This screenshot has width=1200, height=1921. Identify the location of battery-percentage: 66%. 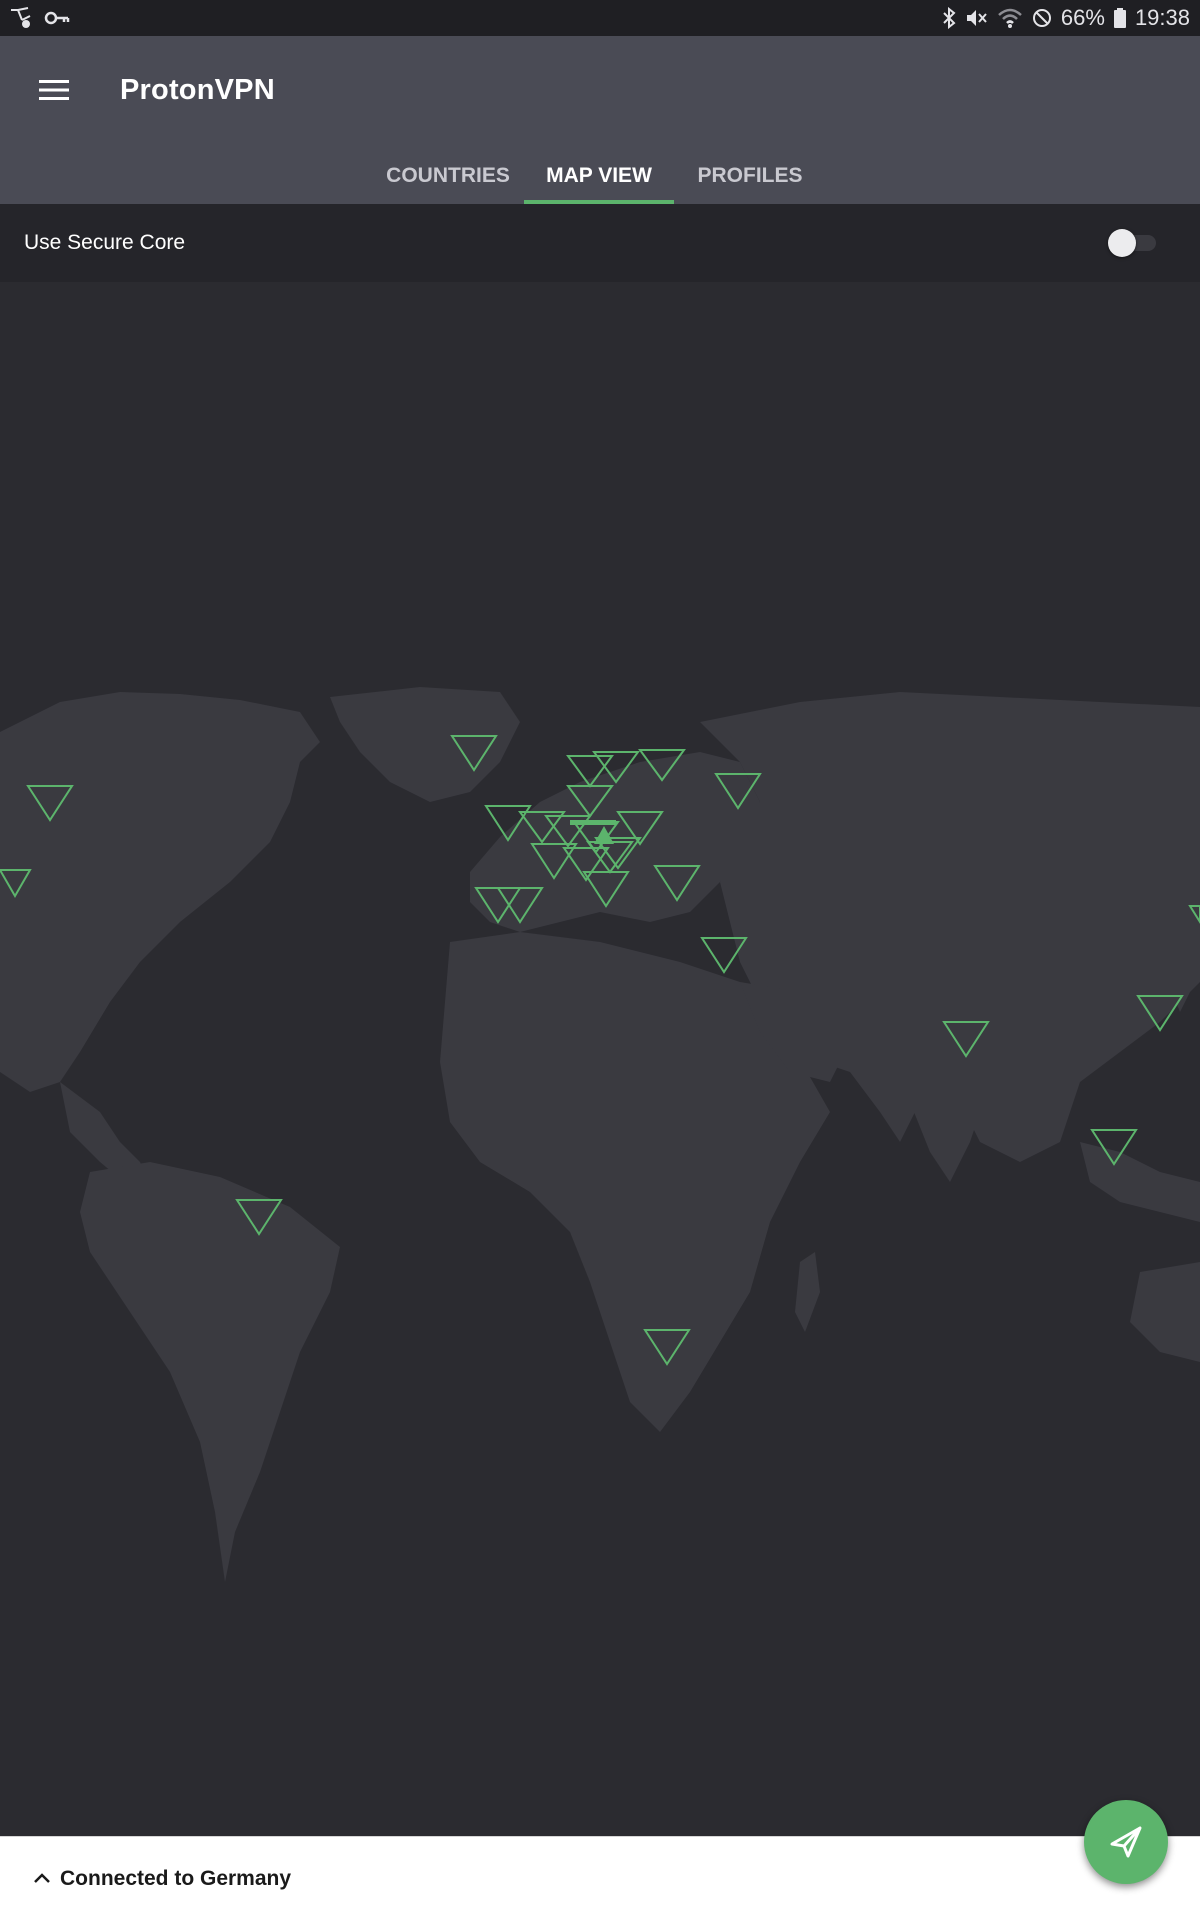
(1082, 17).